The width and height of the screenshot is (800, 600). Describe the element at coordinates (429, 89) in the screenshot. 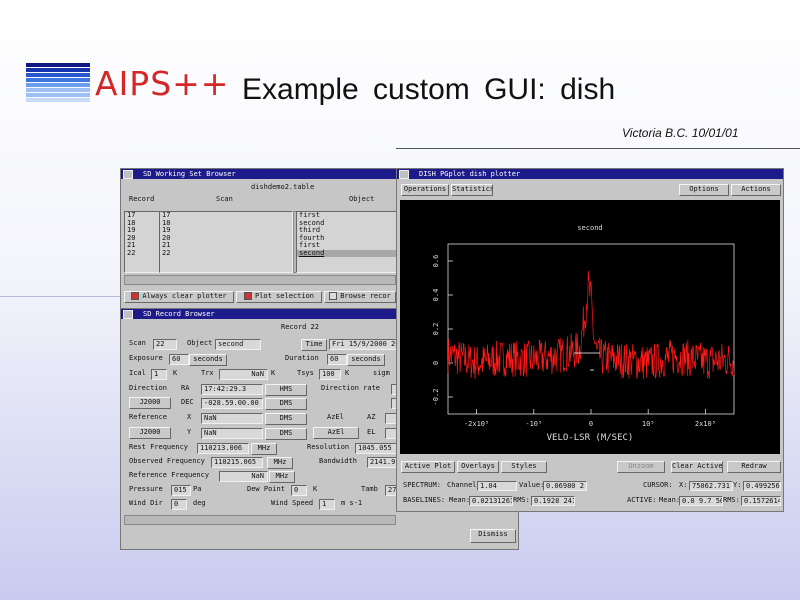

I see `slide-title: Example custom GUI: dish` at that location.